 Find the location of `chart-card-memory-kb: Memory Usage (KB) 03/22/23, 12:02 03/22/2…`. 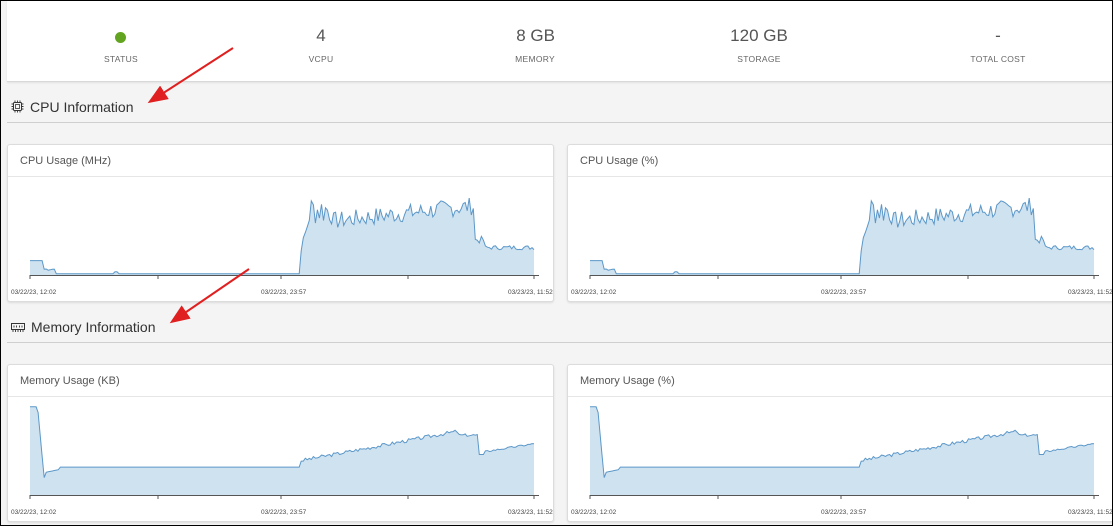

chart-card-memory-kb: Memory Usage (KB) 03/22/23, 12:02 03/22/2… is located at coordinates (280, 443).